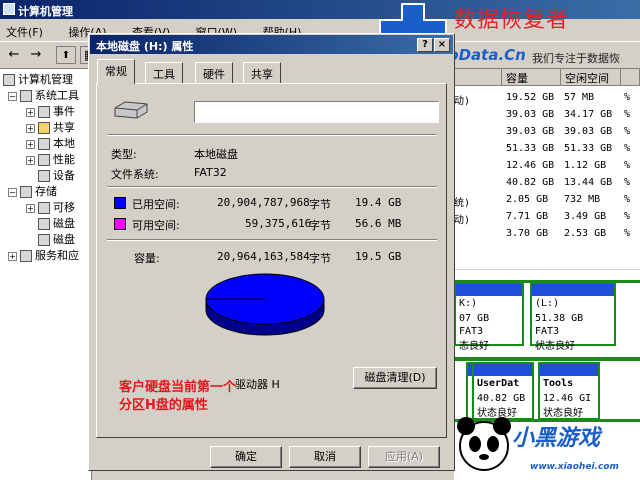 This screenshot has height=480, width=640. What do you see at coordinates (573, 317) in the screenshot?
I see `volume-block-l: (L:) 51.38 GB FAT3 状态良好` at bounding box center [573, 317].